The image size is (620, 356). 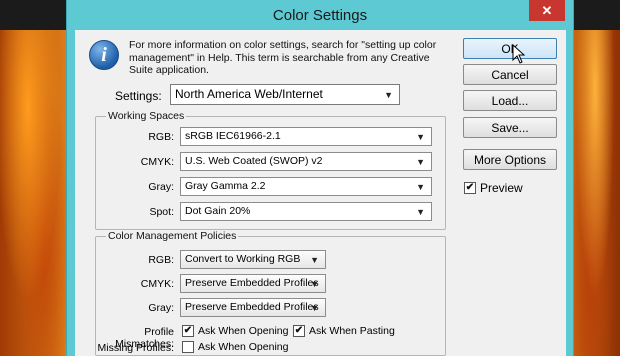 I want to click on ask-when-opening-label: Ask When Opening, so click(x=243, y=331).